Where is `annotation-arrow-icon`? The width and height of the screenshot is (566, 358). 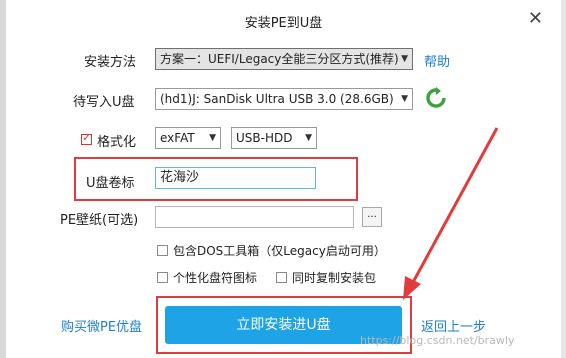 annotation-arrow-icon is located at coordinates (451, 213).